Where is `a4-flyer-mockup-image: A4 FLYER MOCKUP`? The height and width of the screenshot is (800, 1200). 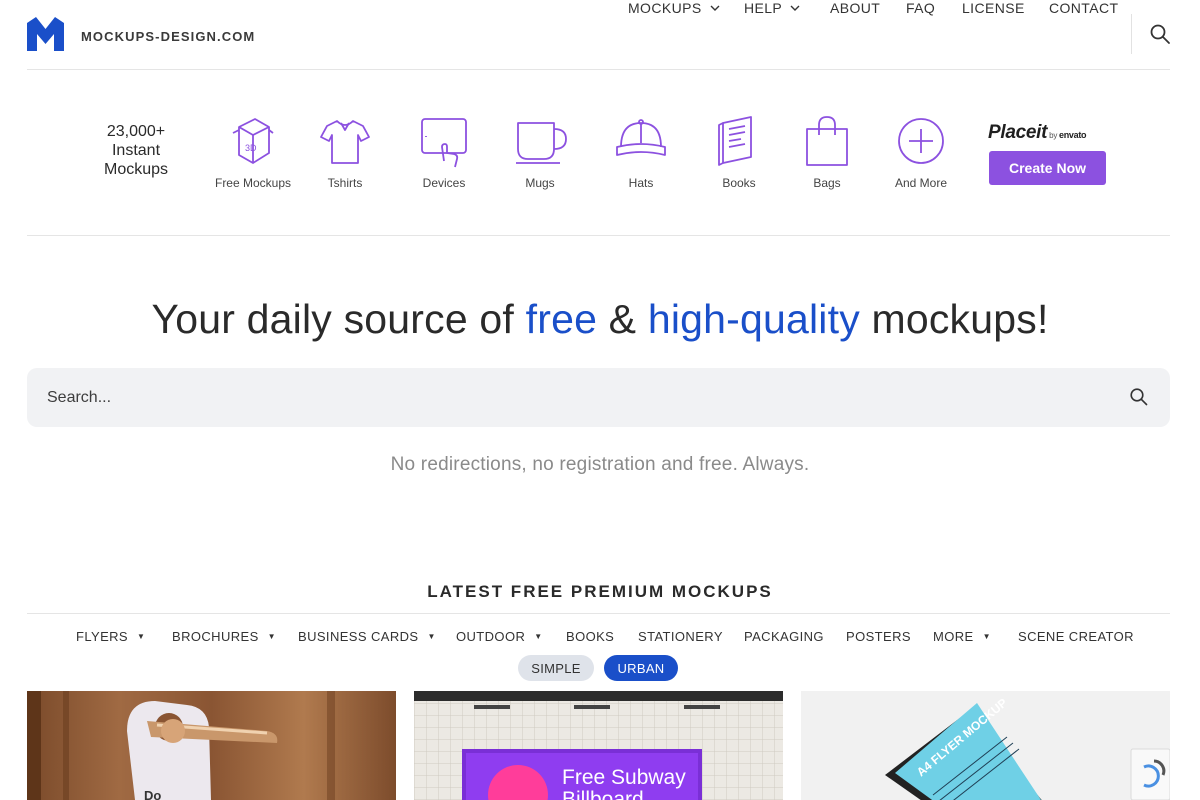
a4-flyer-mockup-image: A4 FLYER MOCKUP is located at coordinates (985, 745).